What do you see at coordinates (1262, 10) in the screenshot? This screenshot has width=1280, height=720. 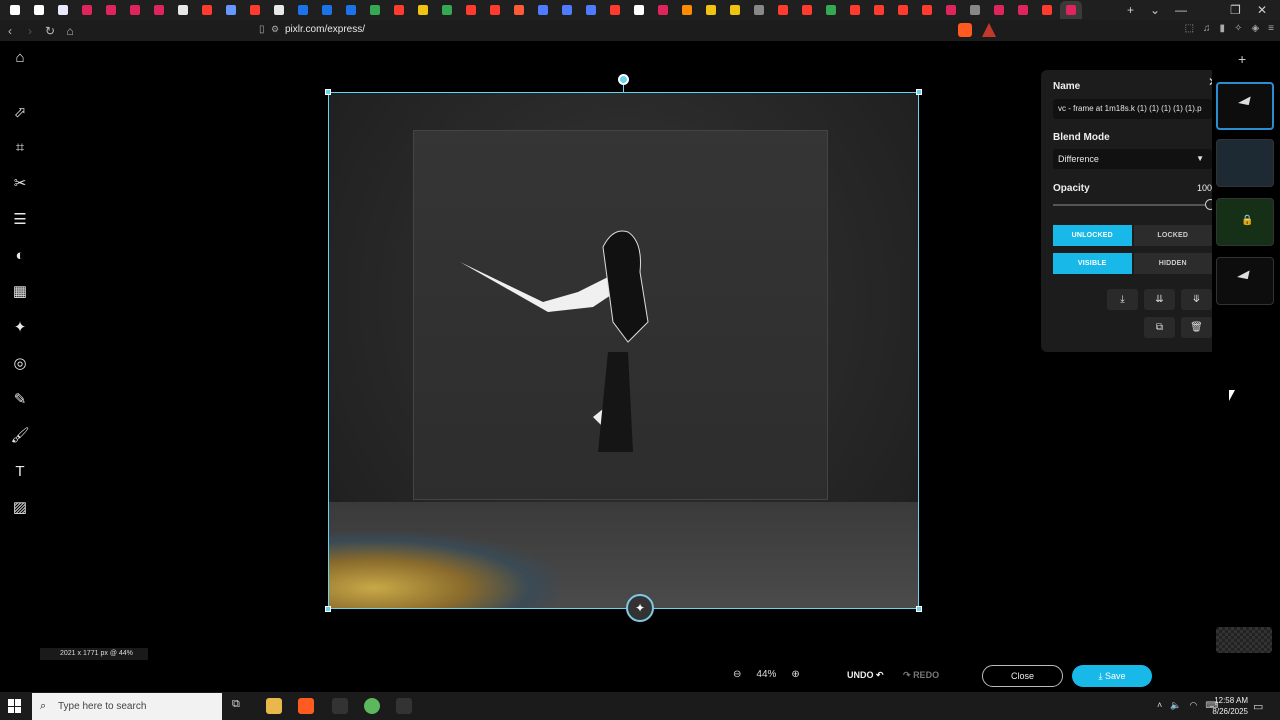 I see `window-close-button: ✕` at bounding box center [1262, 10].